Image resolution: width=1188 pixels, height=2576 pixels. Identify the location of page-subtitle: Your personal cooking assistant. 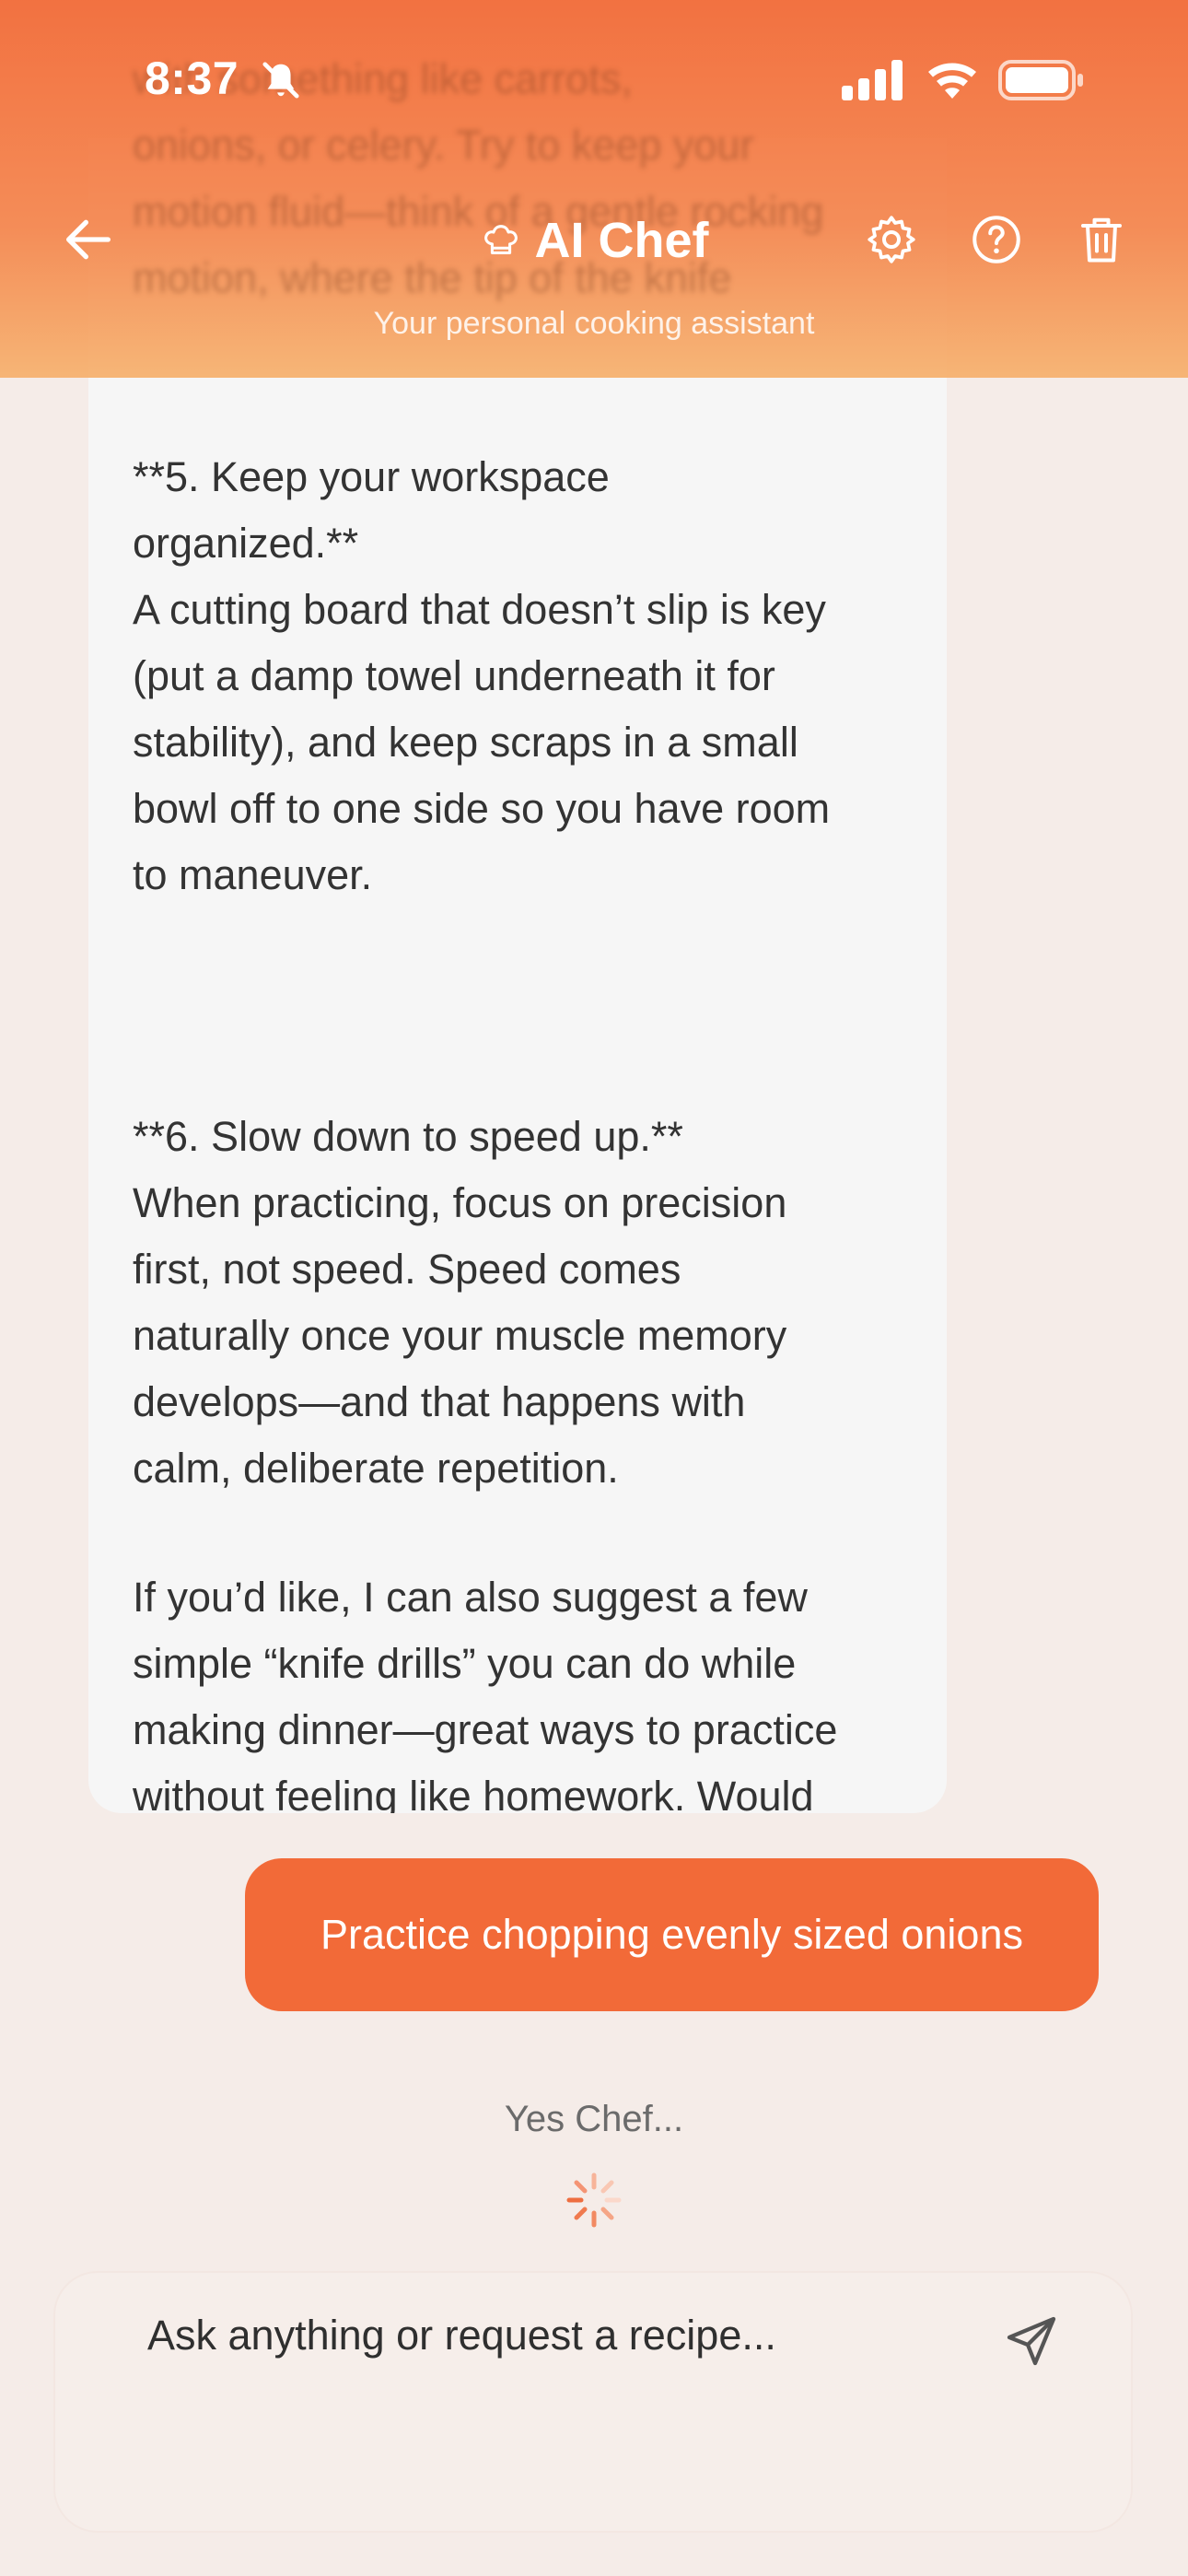
(594, 323).